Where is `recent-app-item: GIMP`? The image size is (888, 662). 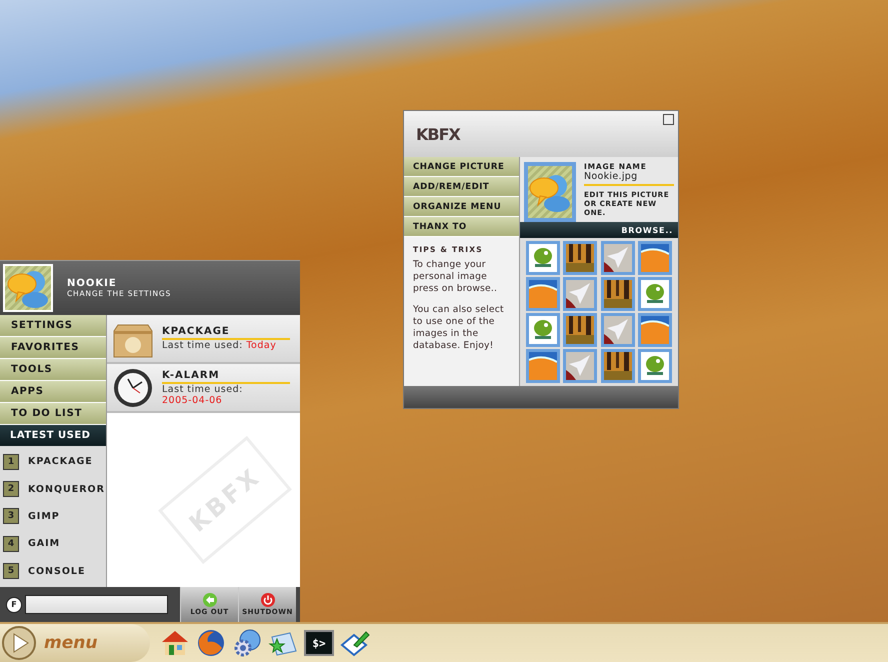
recent-app-item: GIMP is located at coordinates (44, 516).